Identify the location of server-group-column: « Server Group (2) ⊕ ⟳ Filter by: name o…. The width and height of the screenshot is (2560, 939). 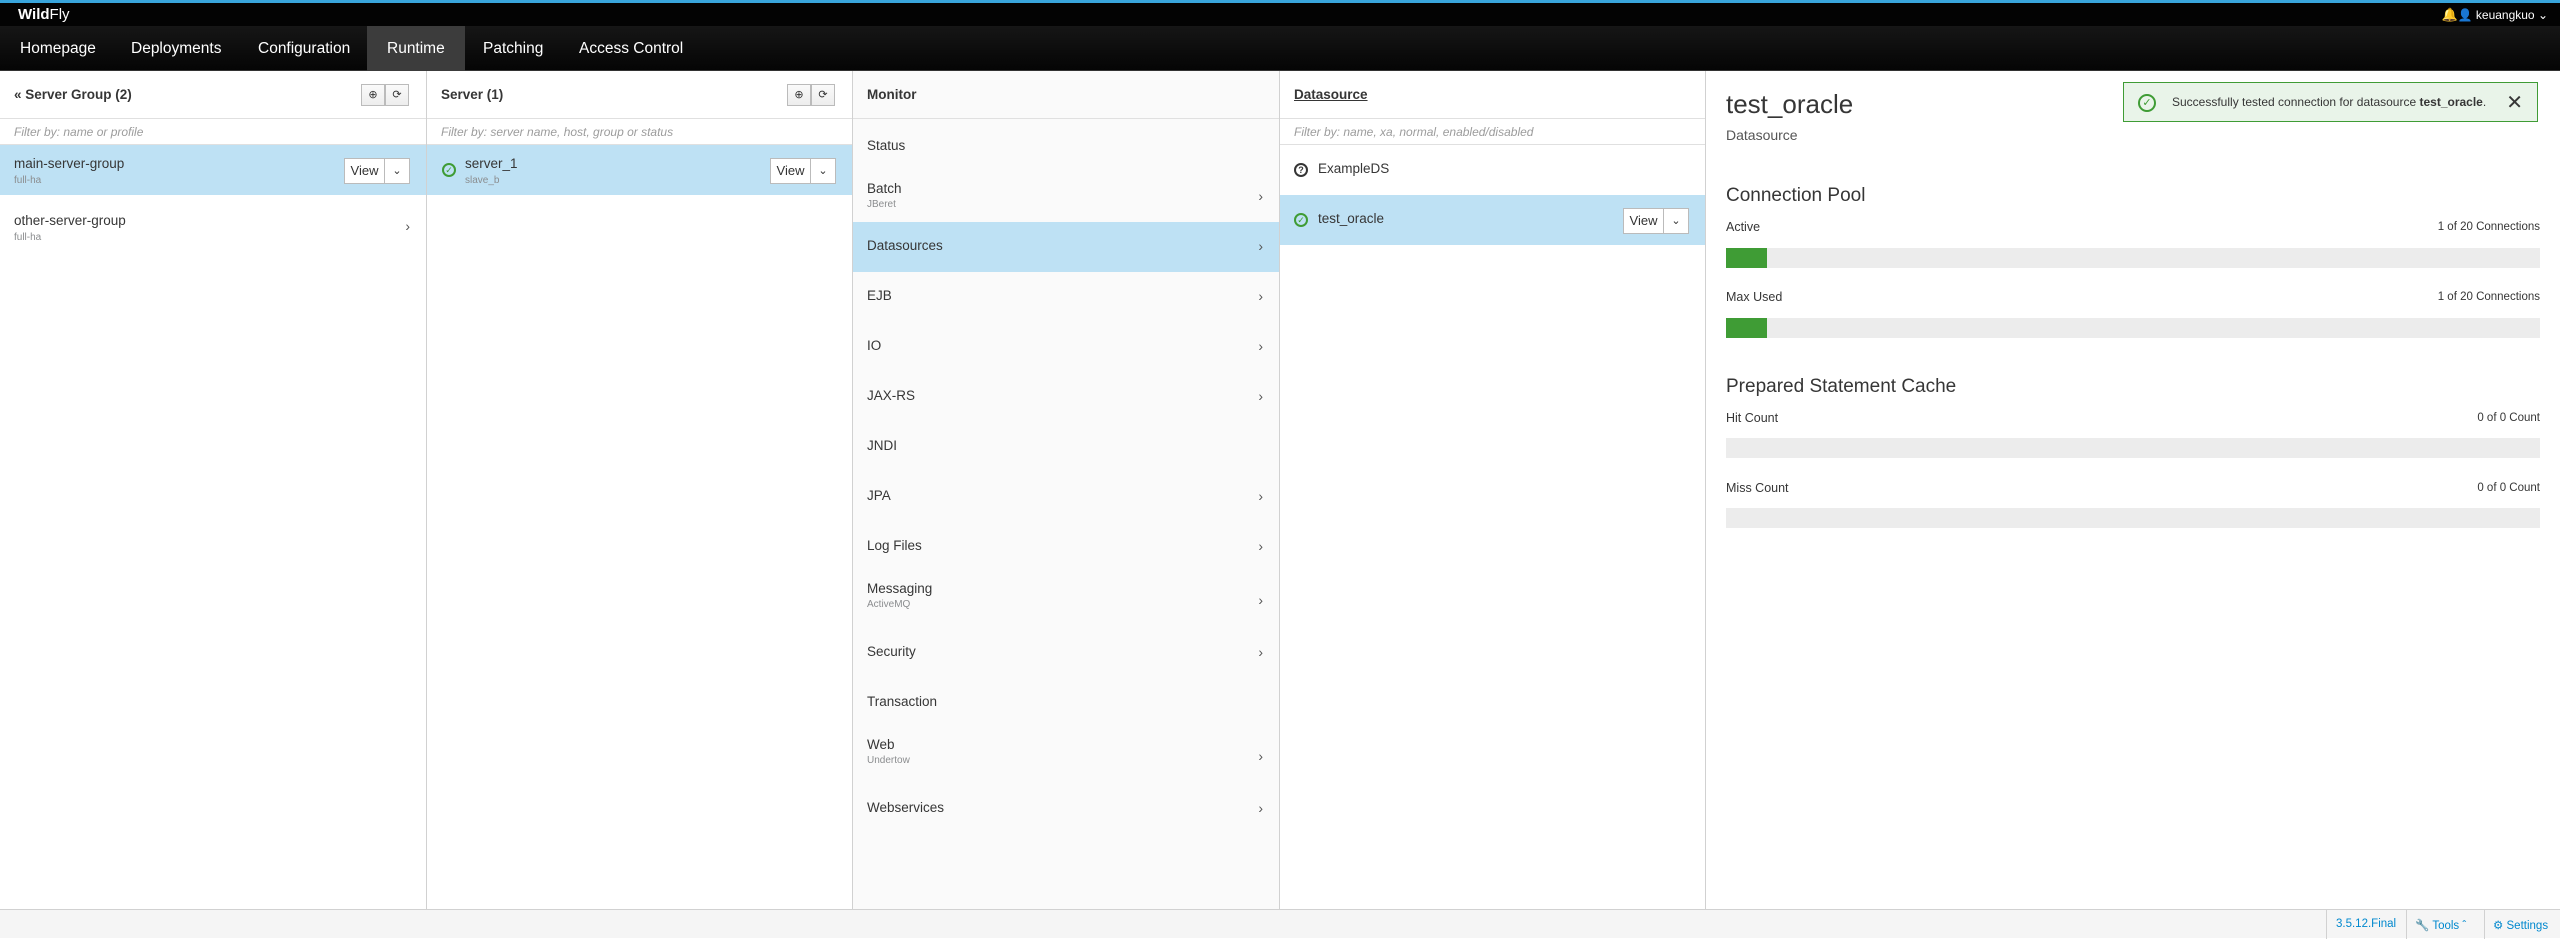
(213, 490).